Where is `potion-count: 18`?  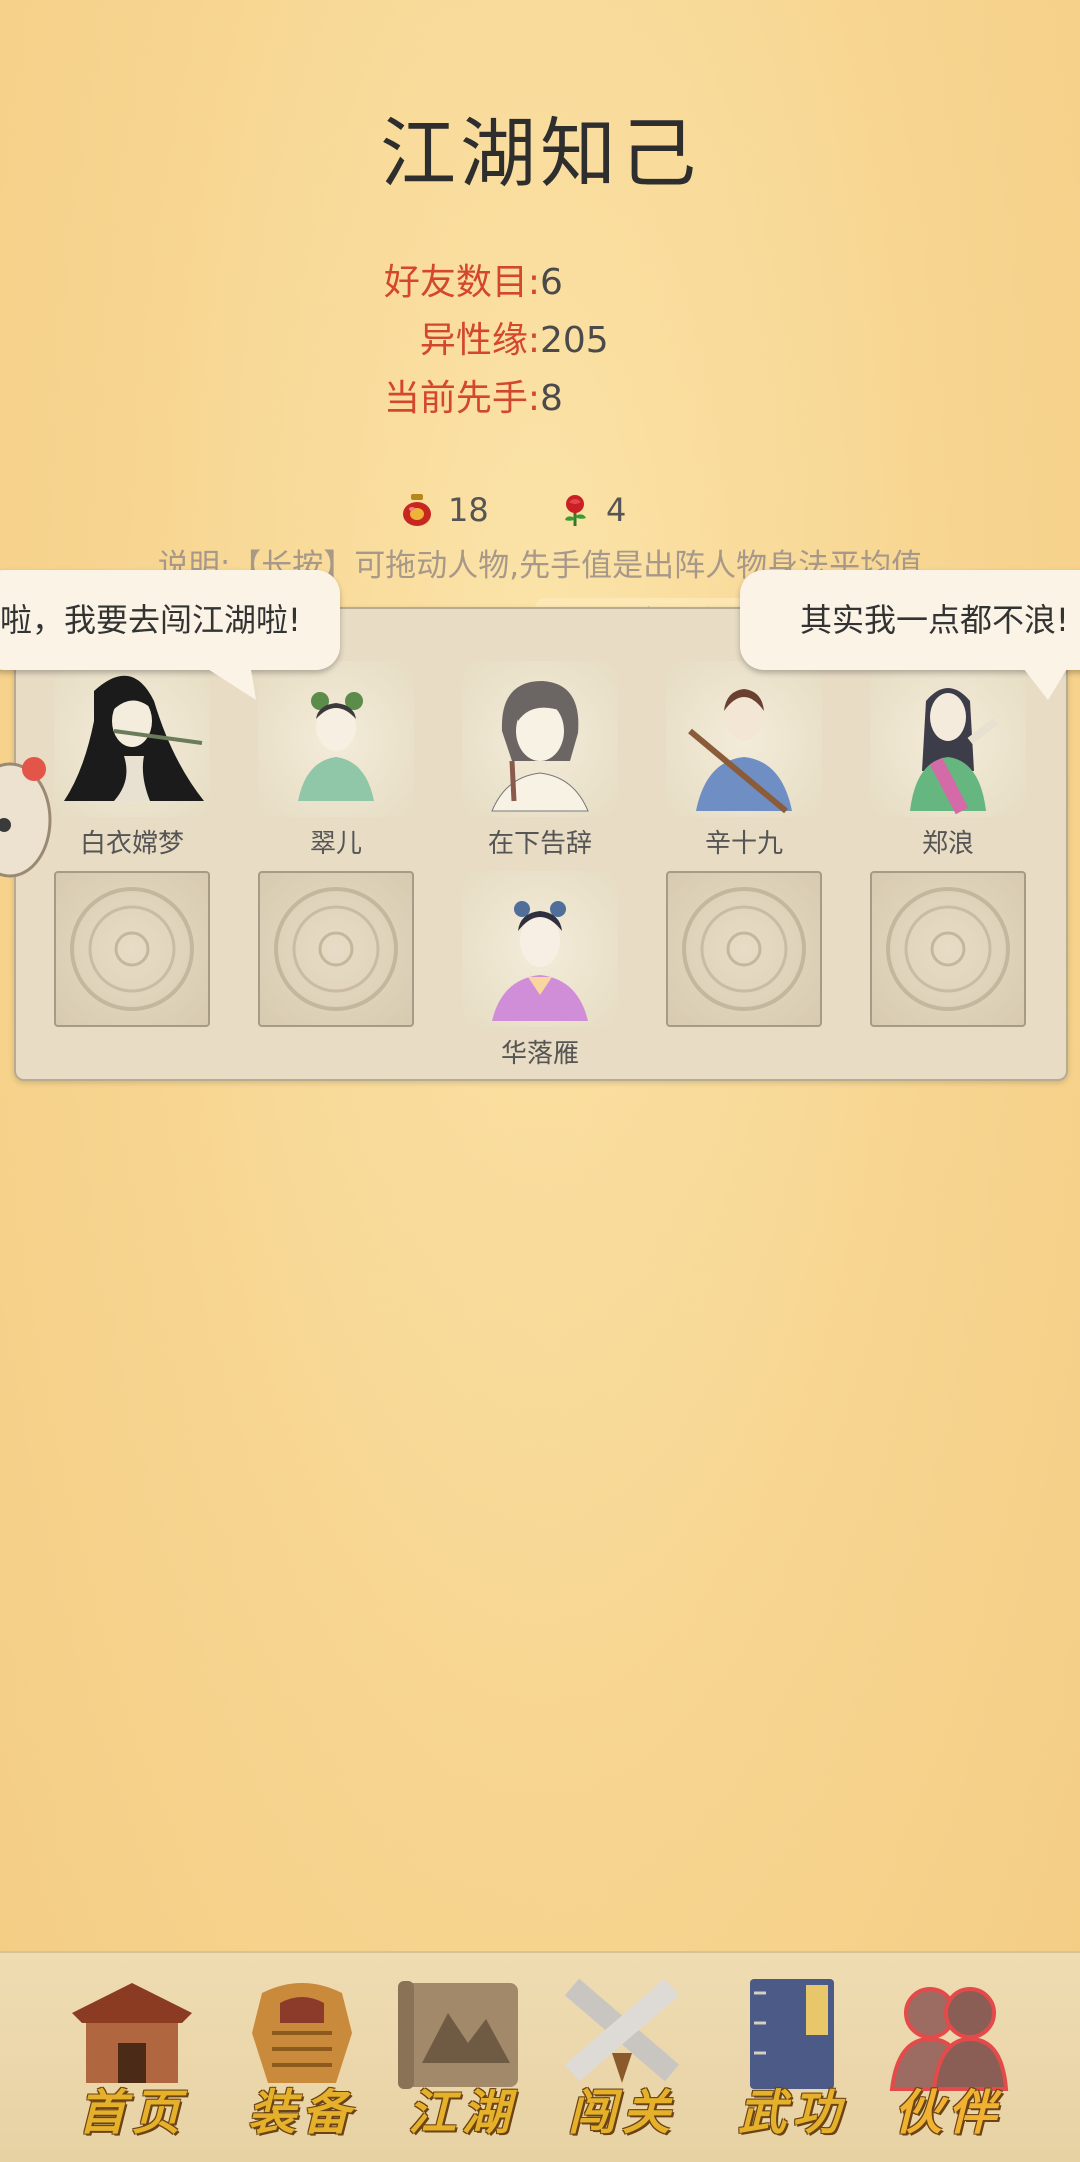
potion-count: 18 is located at coordinates (468, 510).